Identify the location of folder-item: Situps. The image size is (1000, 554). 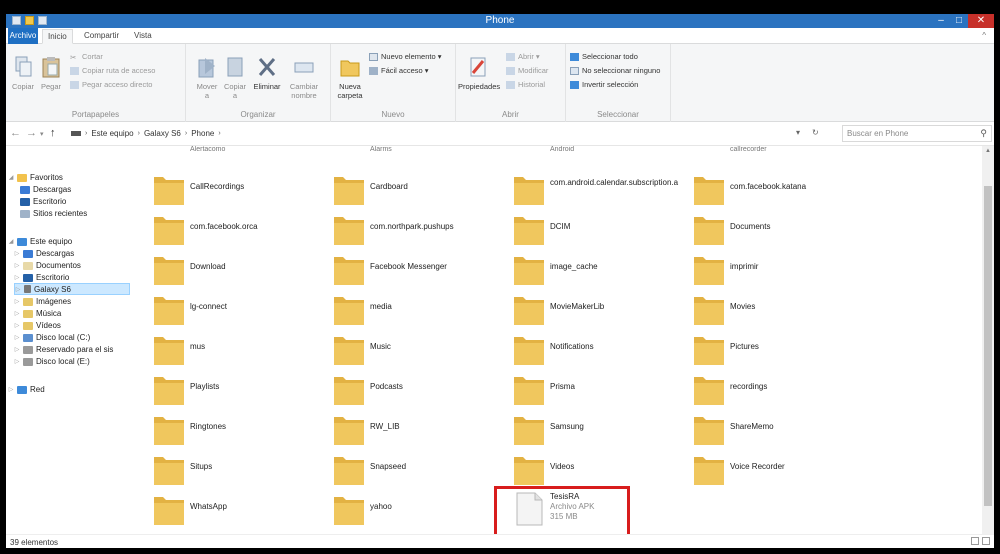
(236, 470).